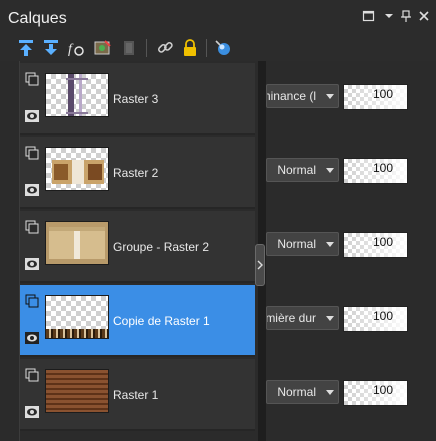 Image resolution: width=436 pixels, height=441 pixels. What do you see at coordinates (77, 333) in the screenshot?
I see `thumb-strip` at bounding box center [77, 333].